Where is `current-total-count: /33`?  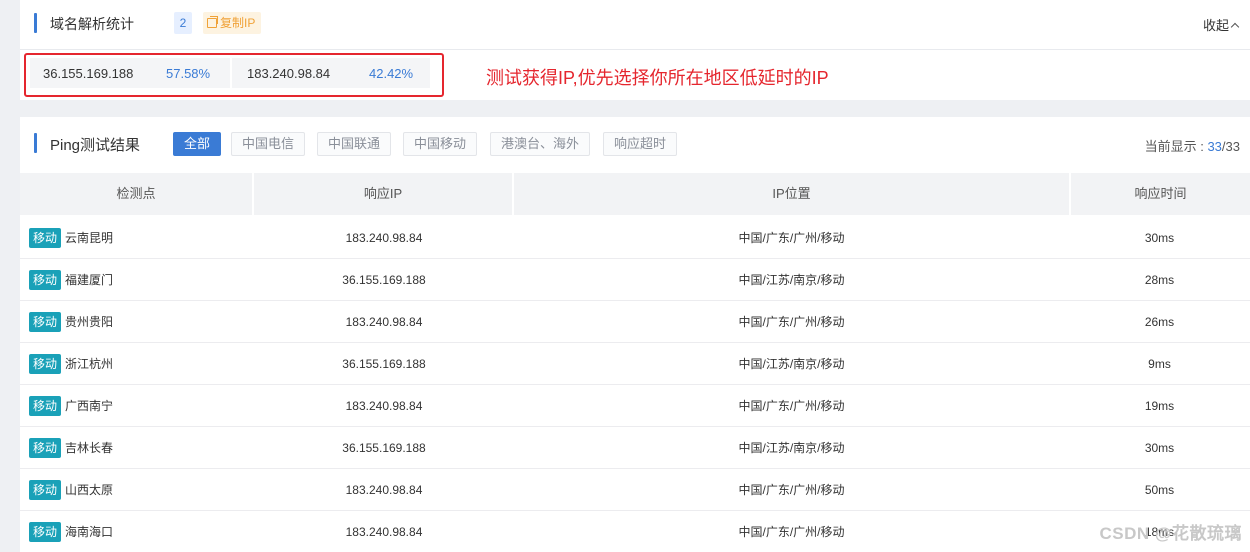
current-total-count: /33 is located at coordinates (1230, 146).